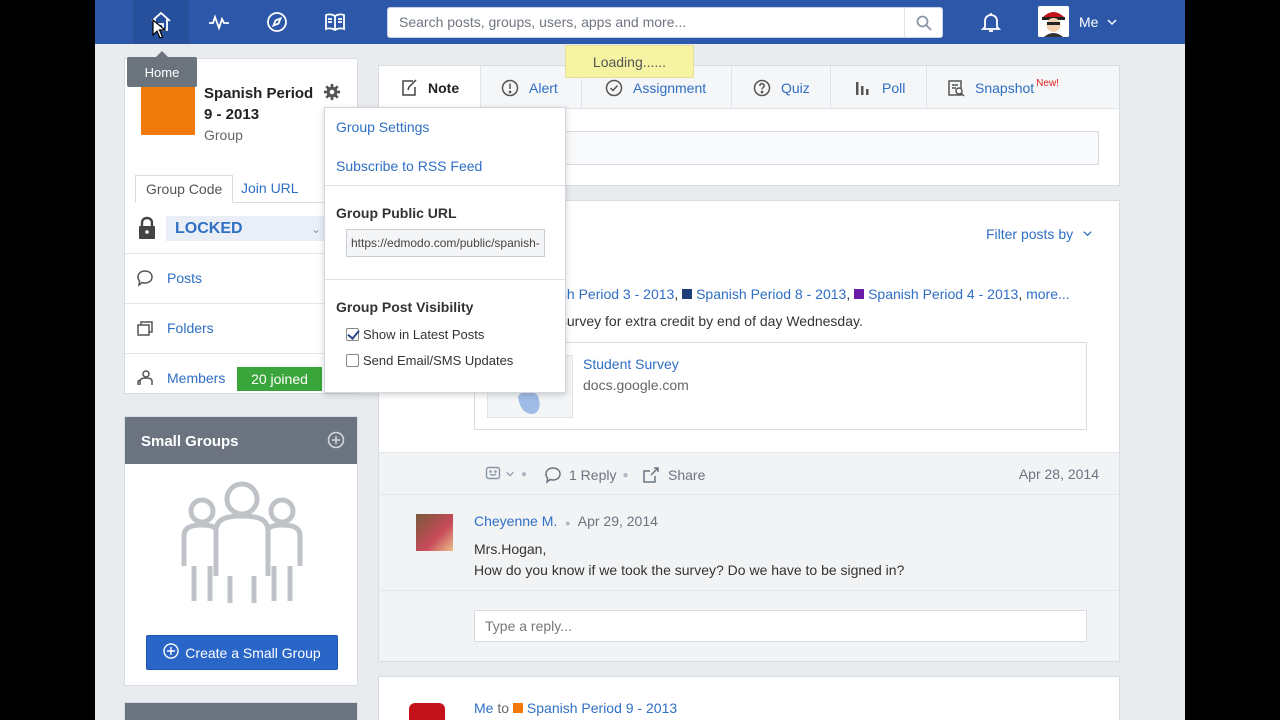  What do you see at coordinates (190, 328) in the screenshot?
I see `sidebar-item-label: Folders` at bounding box center [190, 328].